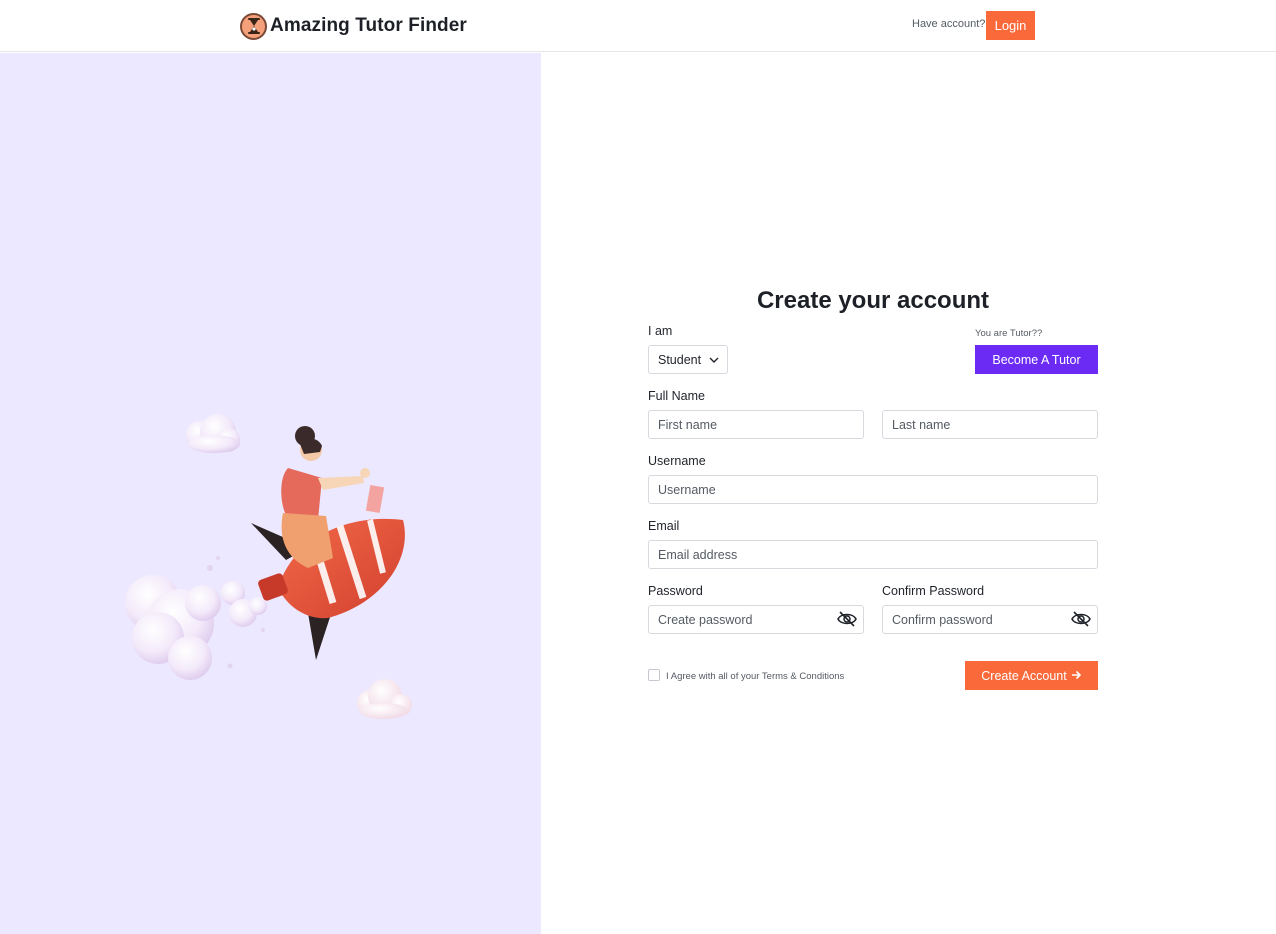  I want to click on username-label: Username, so click(677, 461).